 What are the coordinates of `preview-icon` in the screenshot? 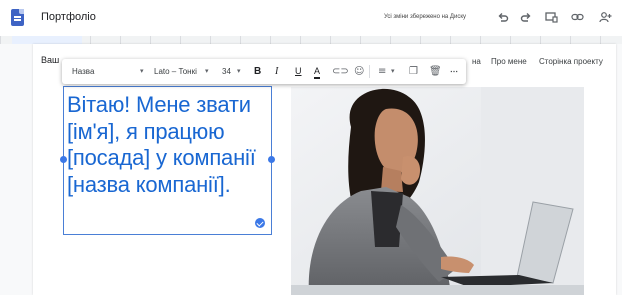 It's located at (551, 17).